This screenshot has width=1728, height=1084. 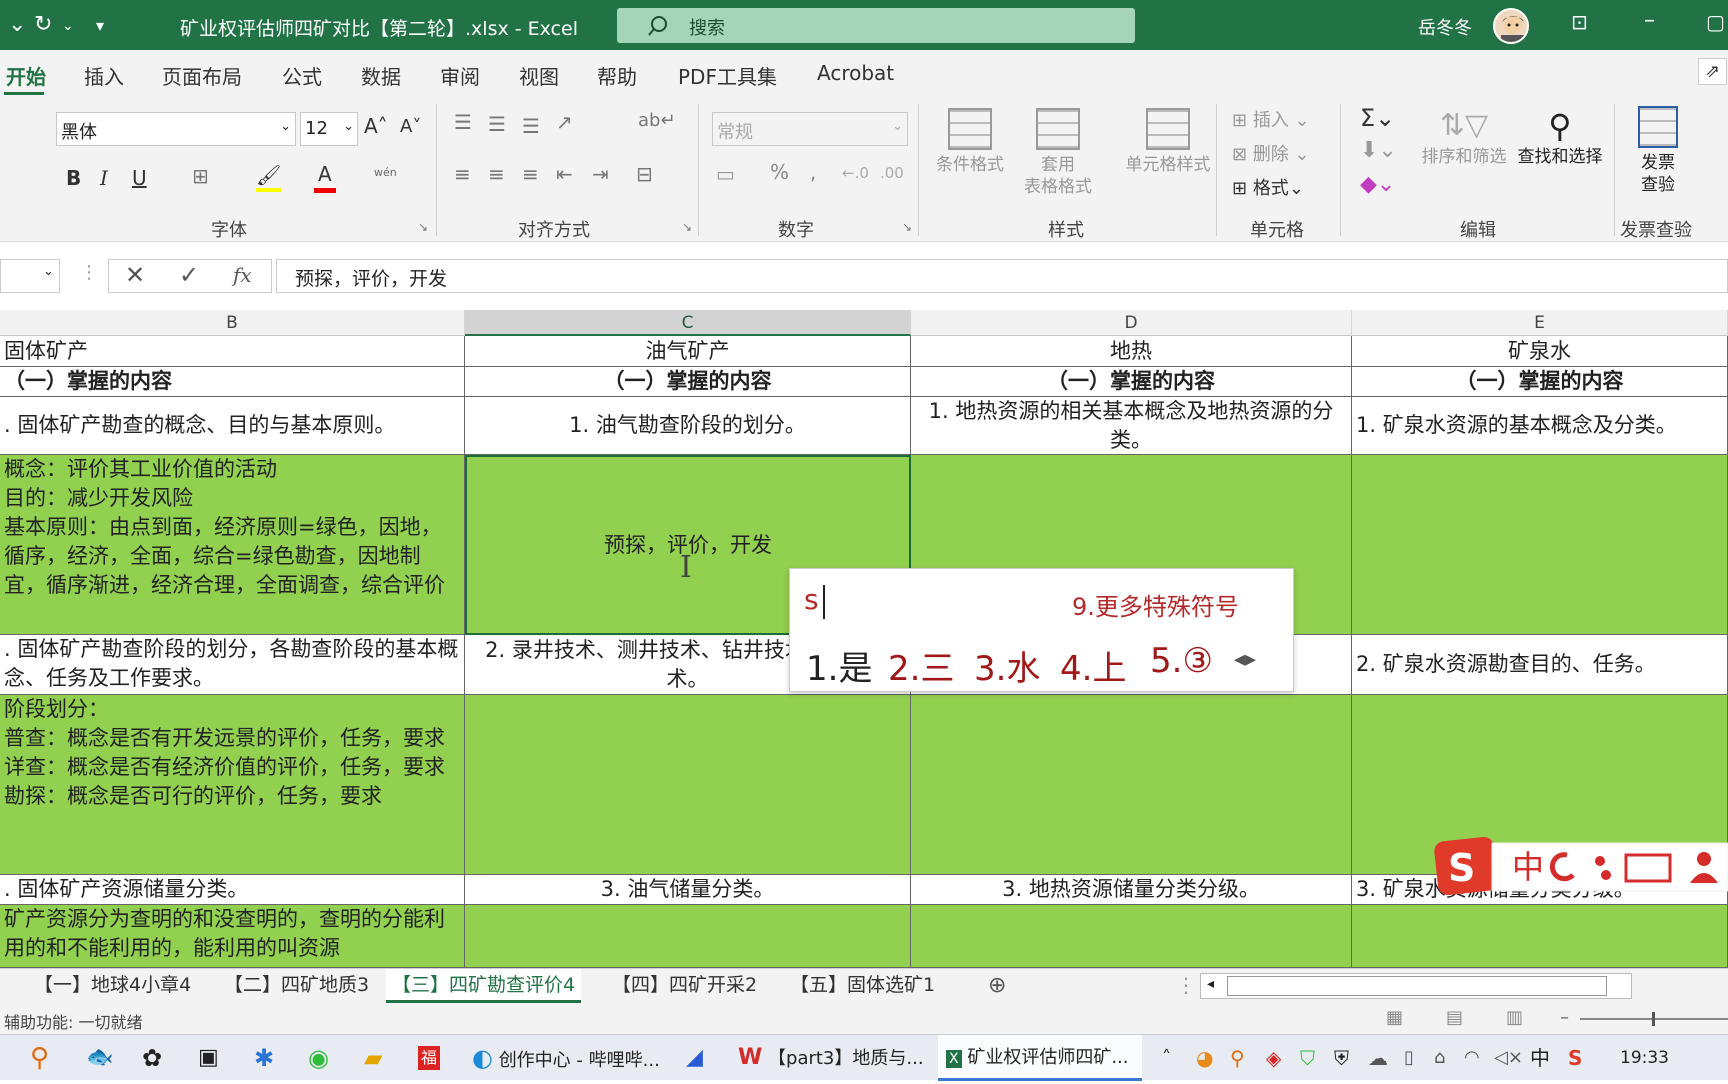 I want to click on user-name: 岳冬冬, so click(x=1445, y=27).